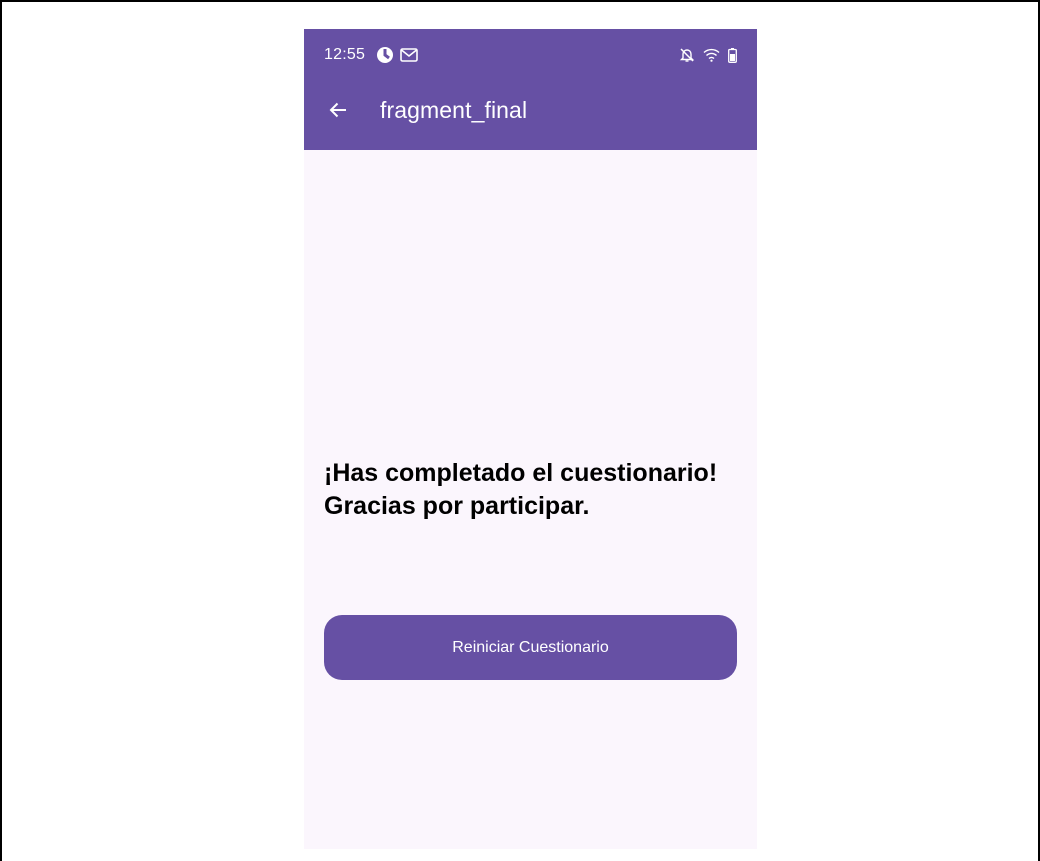 Image resolution: width=1040 pixels, height=861 pixels. I want to click on status-time: 12:55, so click(345, 54).